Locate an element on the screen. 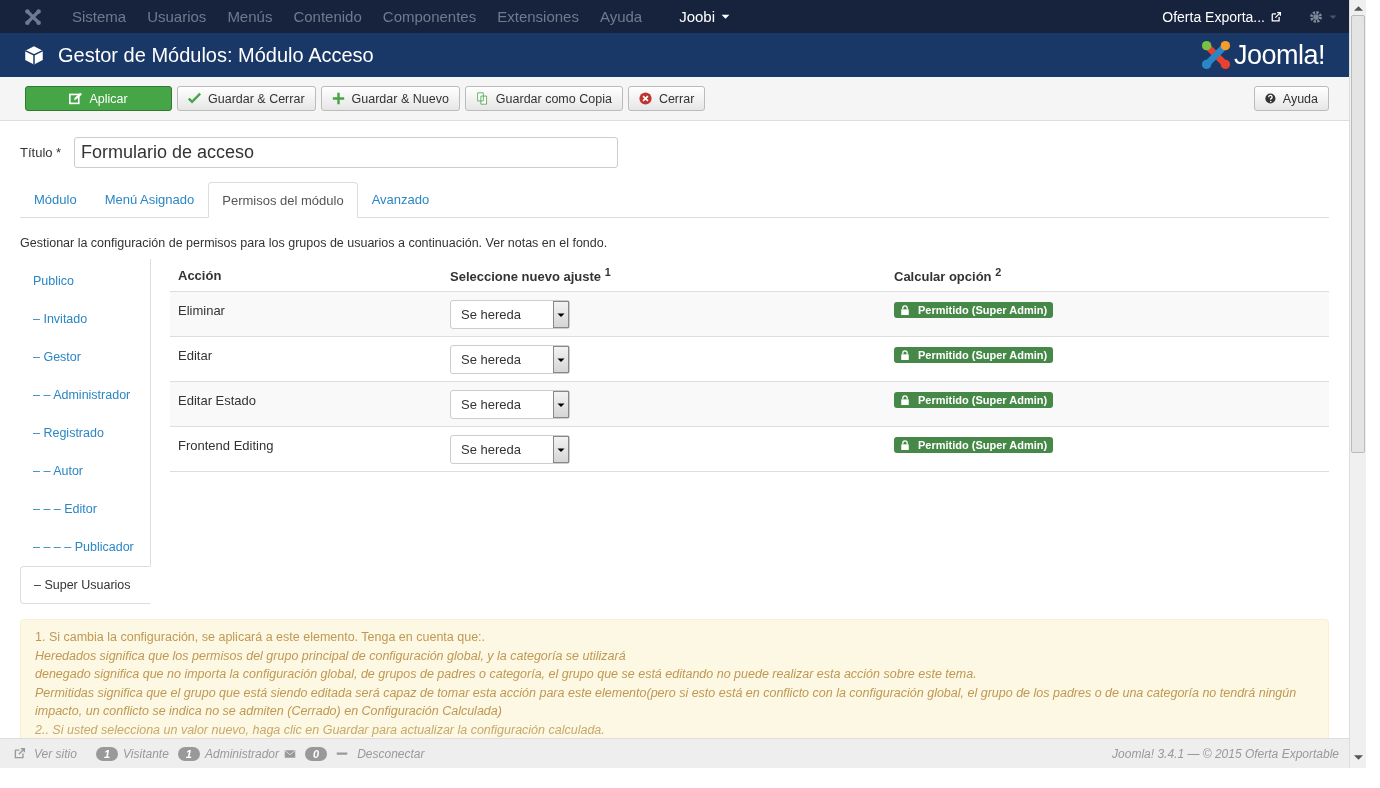 This screenshot has width=1380, height=788. menu-item: Contenido is located at coordinates (327, 16).